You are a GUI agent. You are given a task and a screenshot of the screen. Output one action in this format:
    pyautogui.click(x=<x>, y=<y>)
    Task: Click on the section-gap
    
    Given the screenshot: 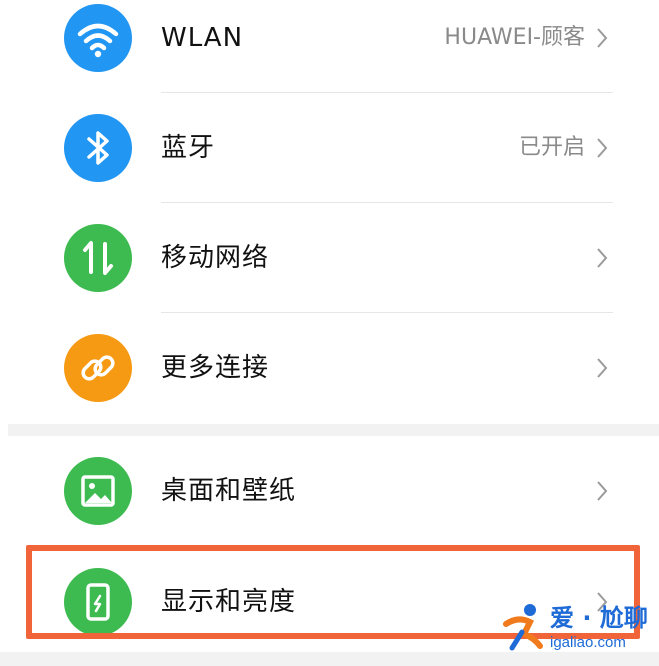 What is the action you would take?
    pyautogui.click(x=333, y=430)
    